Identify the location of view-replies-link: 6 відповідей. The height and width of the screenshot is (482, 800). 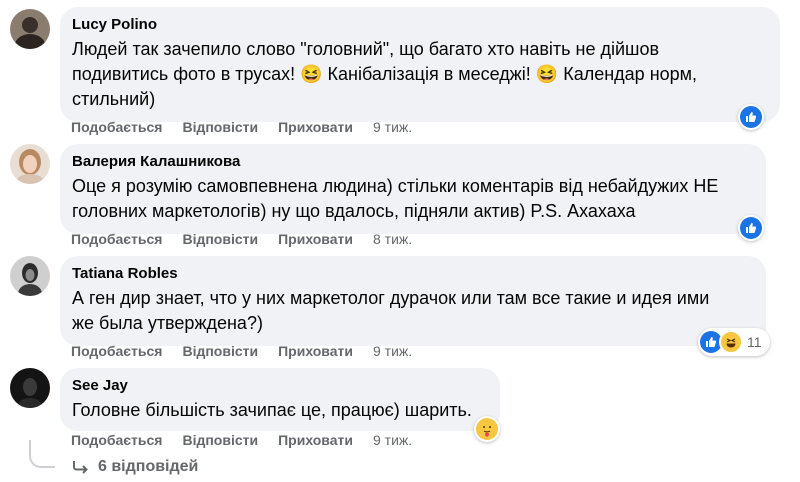
(135, 467).